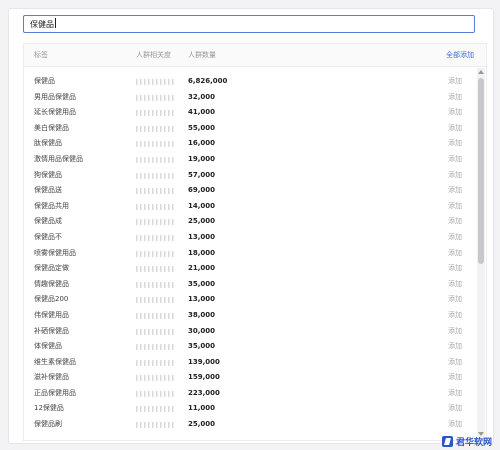 This screenshot has height=450, width=500. What do you see at coordinates (51, 268) in the screenshot?
I see `row-label: 保健品定做` at bounding box center [51, 268].